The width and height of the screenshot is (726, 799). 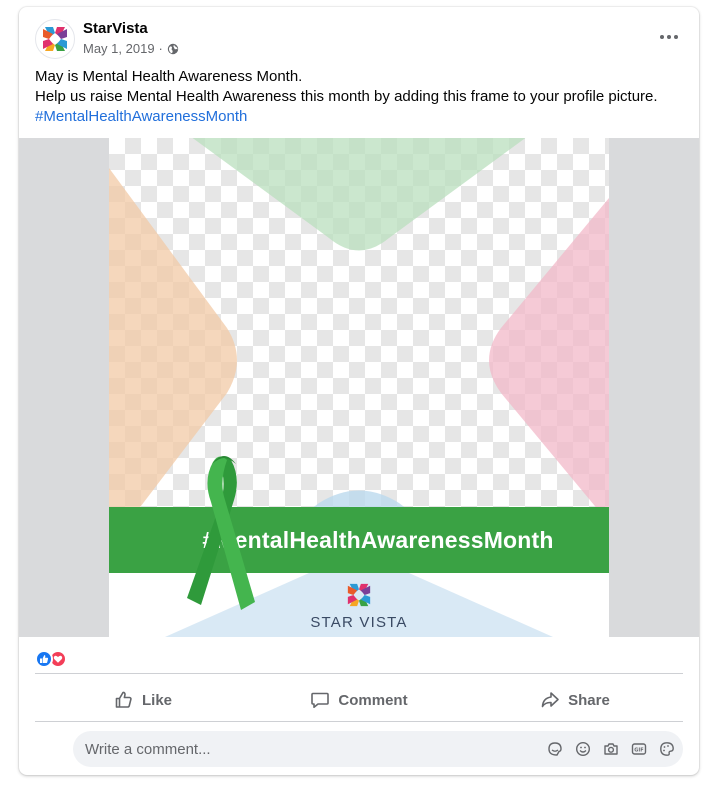 I want to click on more-options-button, so click(x=669, y=37).